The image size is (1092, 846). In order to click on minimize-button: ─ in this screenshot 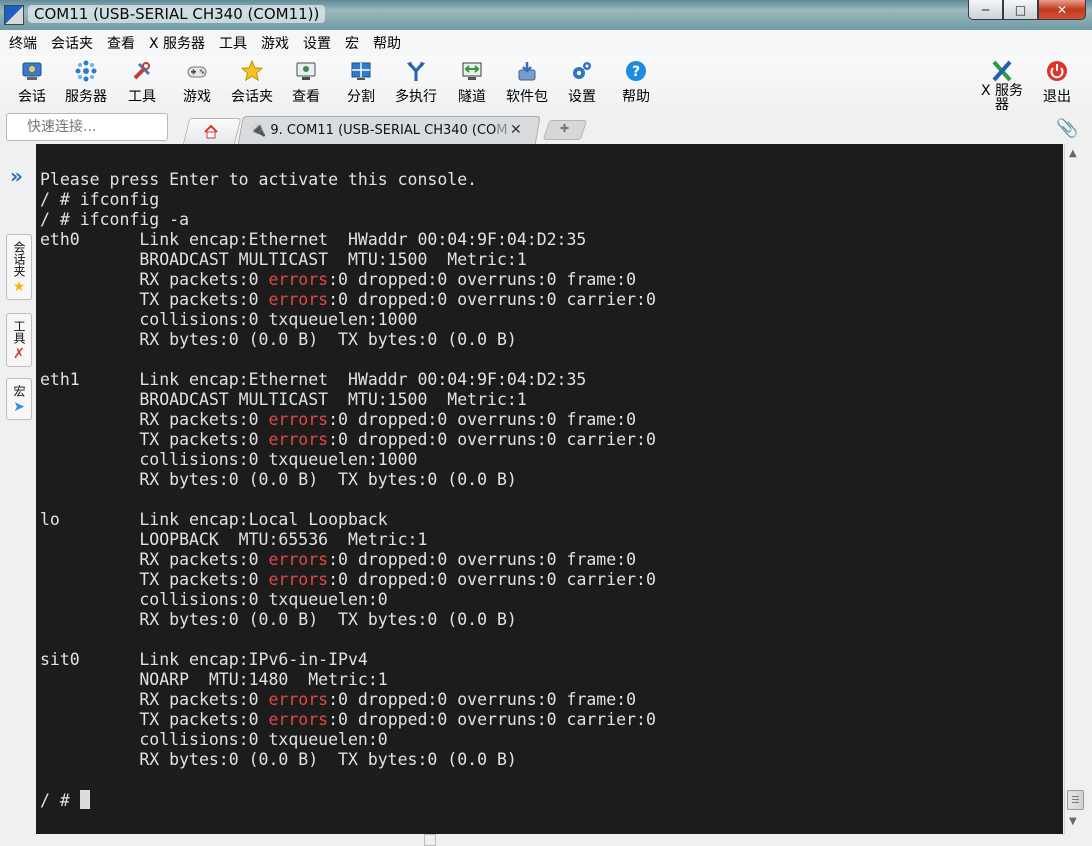, I will do `click(985, 10)`.